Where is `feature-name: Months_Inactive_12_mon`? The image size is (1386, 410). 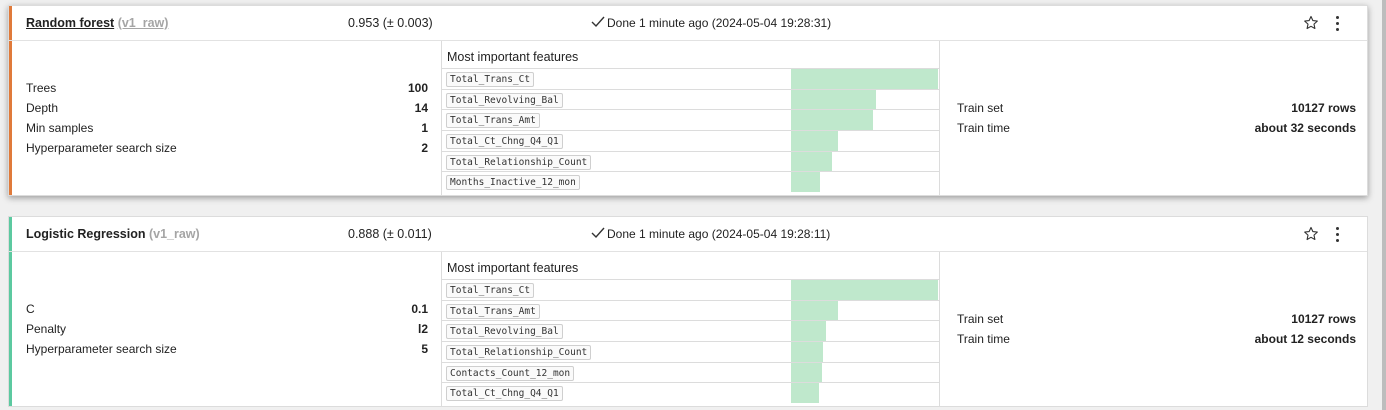 feature-name: Months_Inactive_12_mon is located at coordinates (513, 183).